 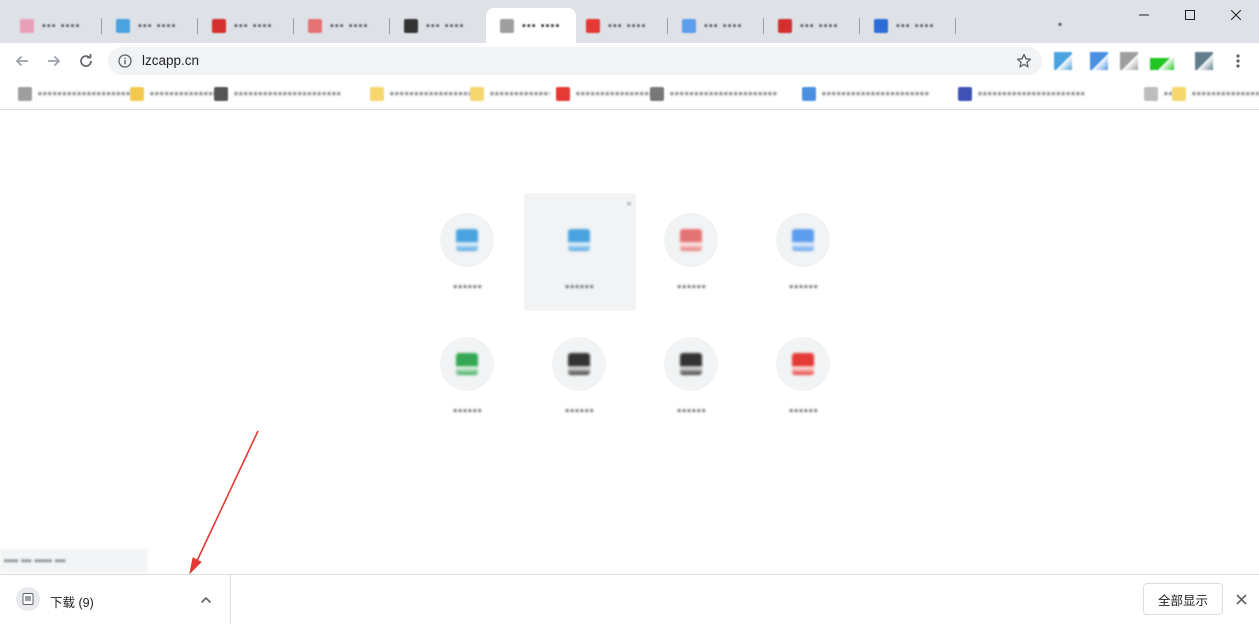 What do you see at coordinates (629, 599) in the screenshot?
I see `download-shelf: 下载 (9) 全部显示` at bounding box center [629, 599].